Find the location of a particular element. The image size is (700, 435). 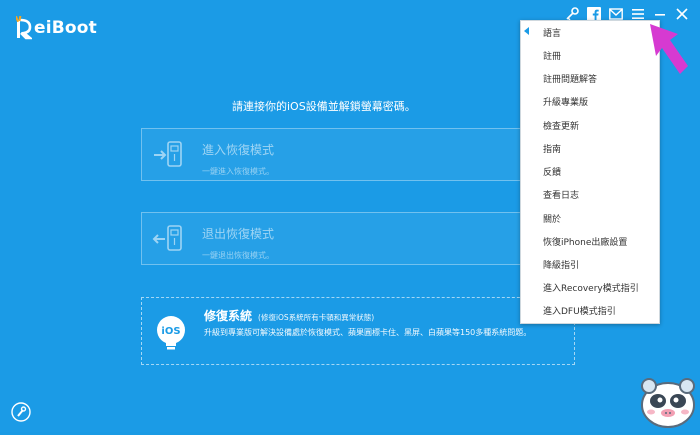

enter-recovery-subtitle: 一鍵進入恢復模式。 is located at coordinates (238, 171).